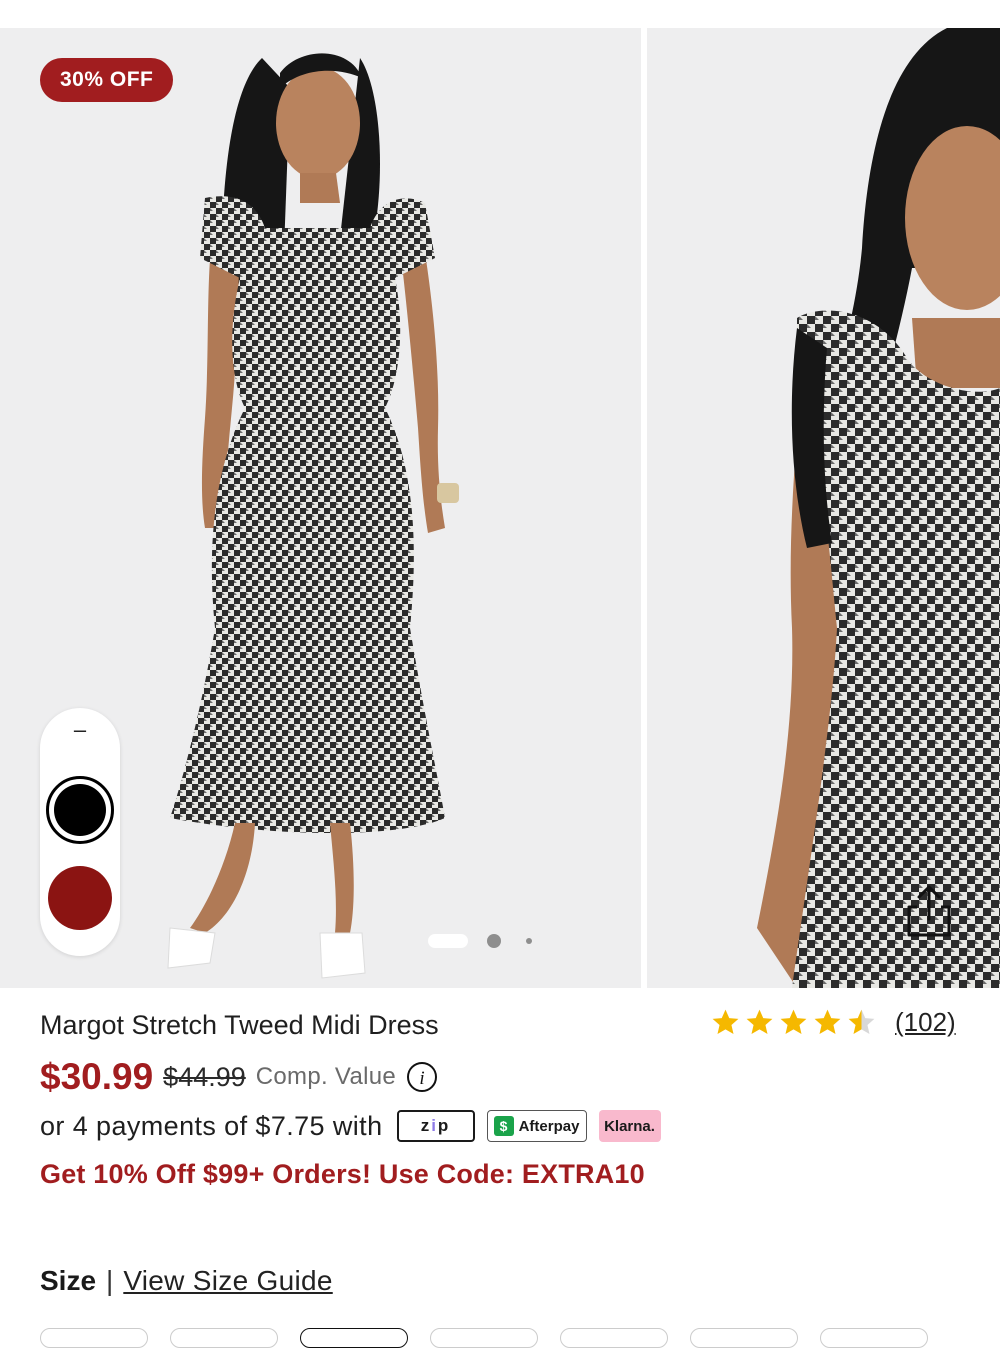 This screenshot has height=1348, width=1000. I want to click on discount-badge: 30% OFF, so click(107, 80).